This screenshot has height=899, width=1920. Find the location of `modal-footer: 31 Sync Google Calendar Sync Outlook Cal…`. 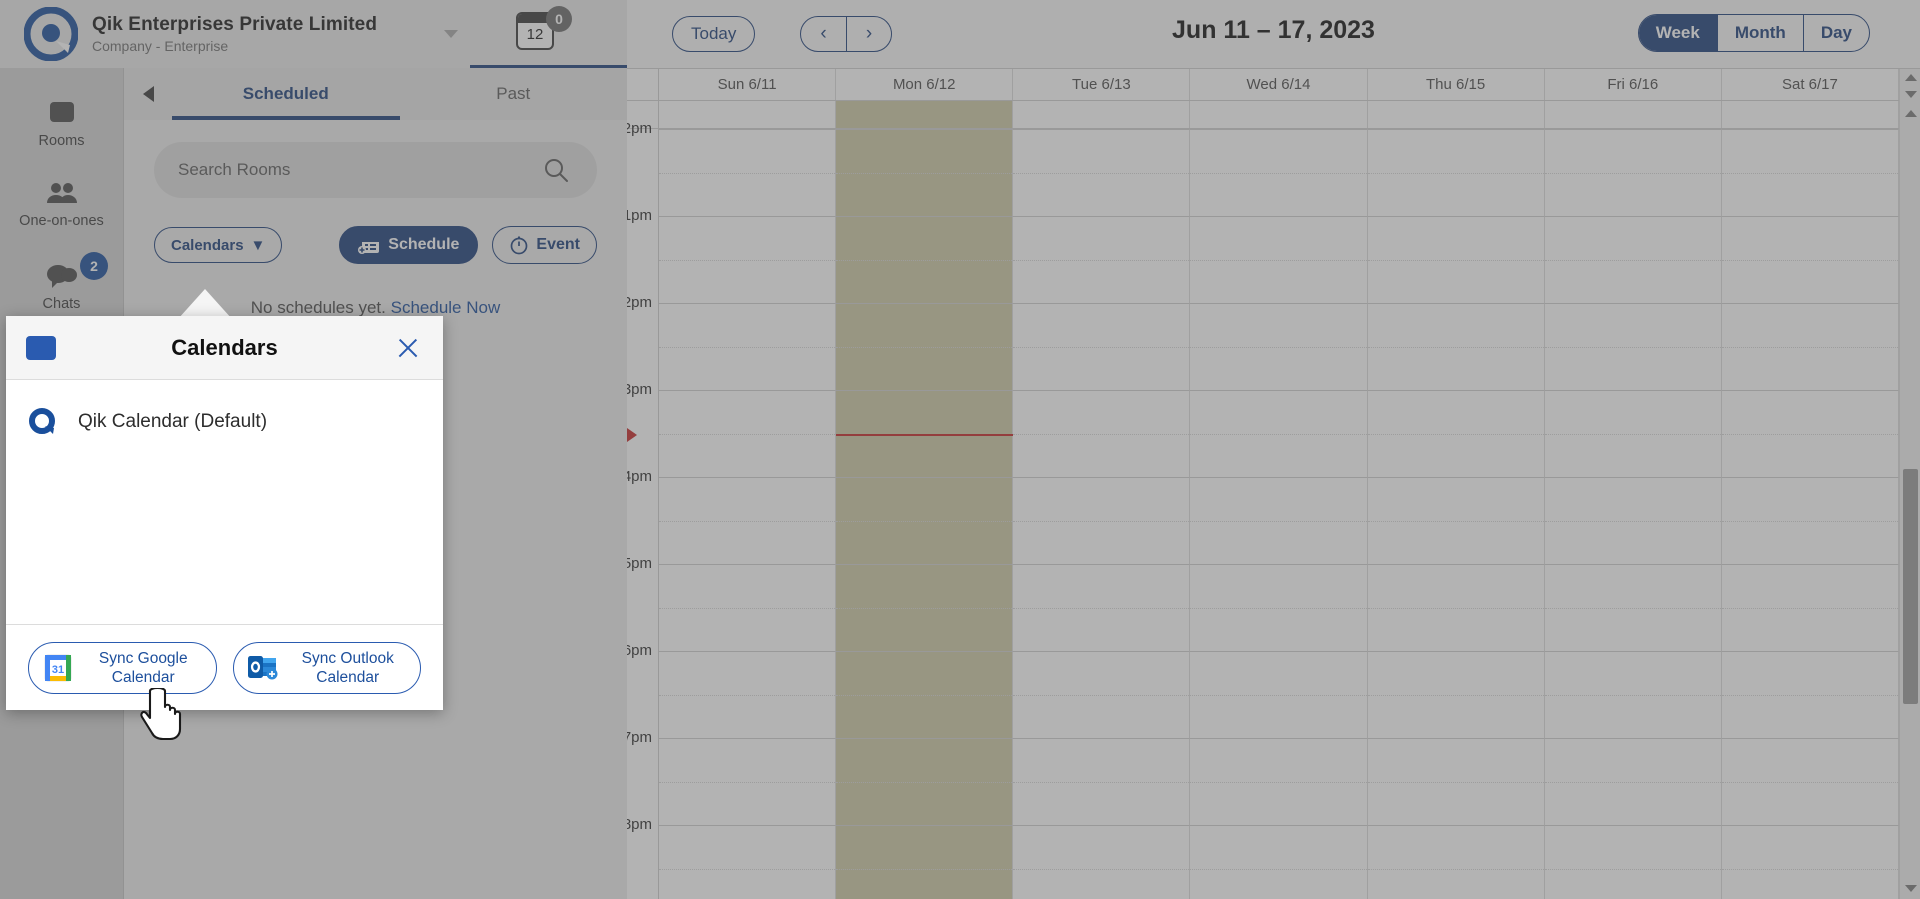

modal-footer: 31 Sync Google Calendar Sync Outlook Cal… is located at coordinates (224, 667).